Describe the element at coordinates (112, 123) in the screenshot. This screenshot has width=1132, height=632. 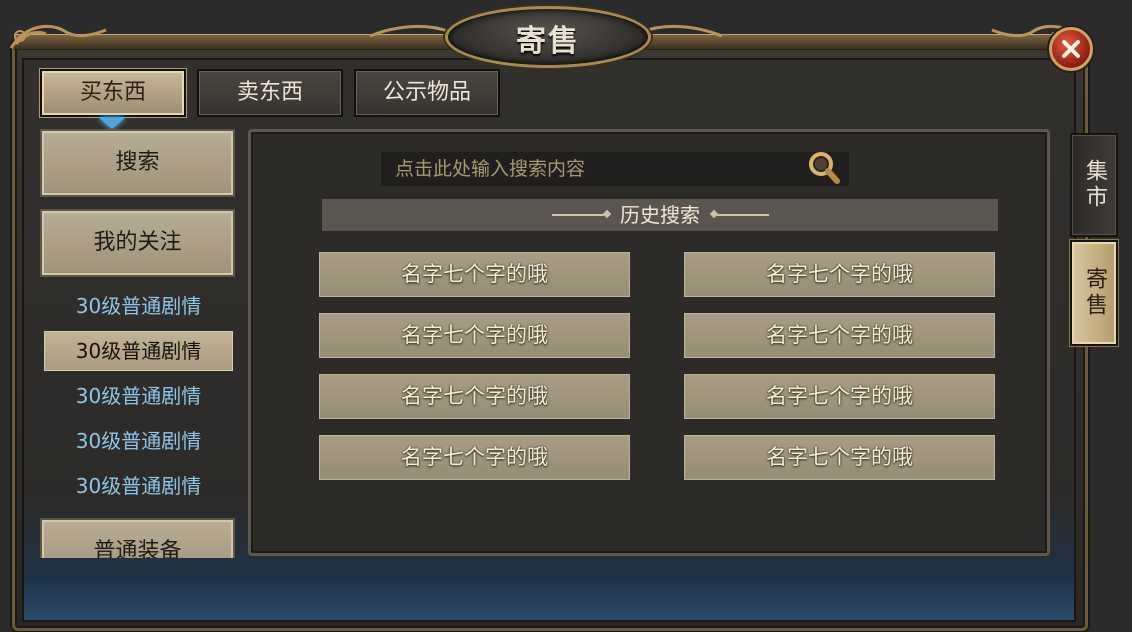
I see `active-tab-indicator-icon` at that location.